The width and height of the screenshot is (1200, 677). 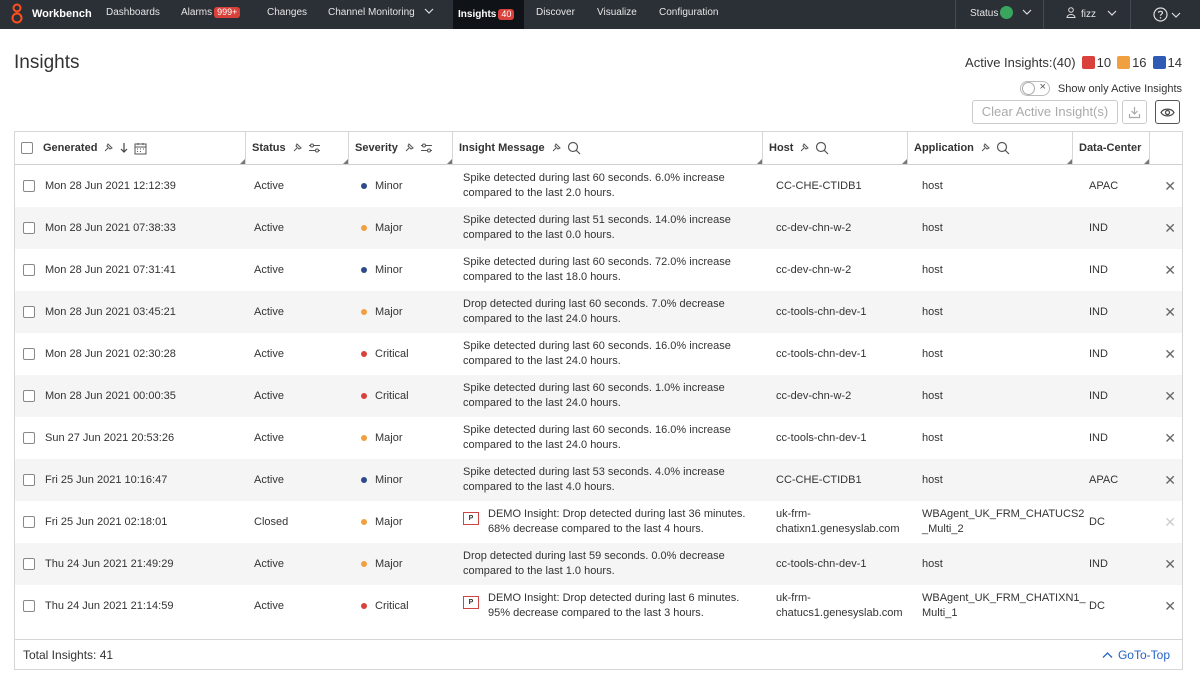 I want to click on col-insight-message: Insight Message, so click(x=608, y=148).